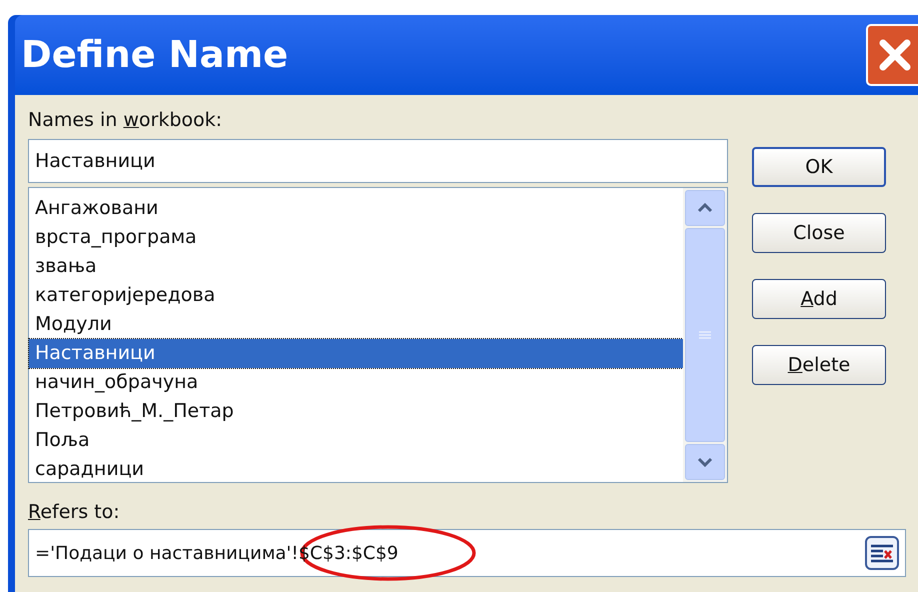 This screenshot has width=918, height=592. Describe the element at coordinates (356, 266) in the screenshot. I see `list-item: звања` at that location.